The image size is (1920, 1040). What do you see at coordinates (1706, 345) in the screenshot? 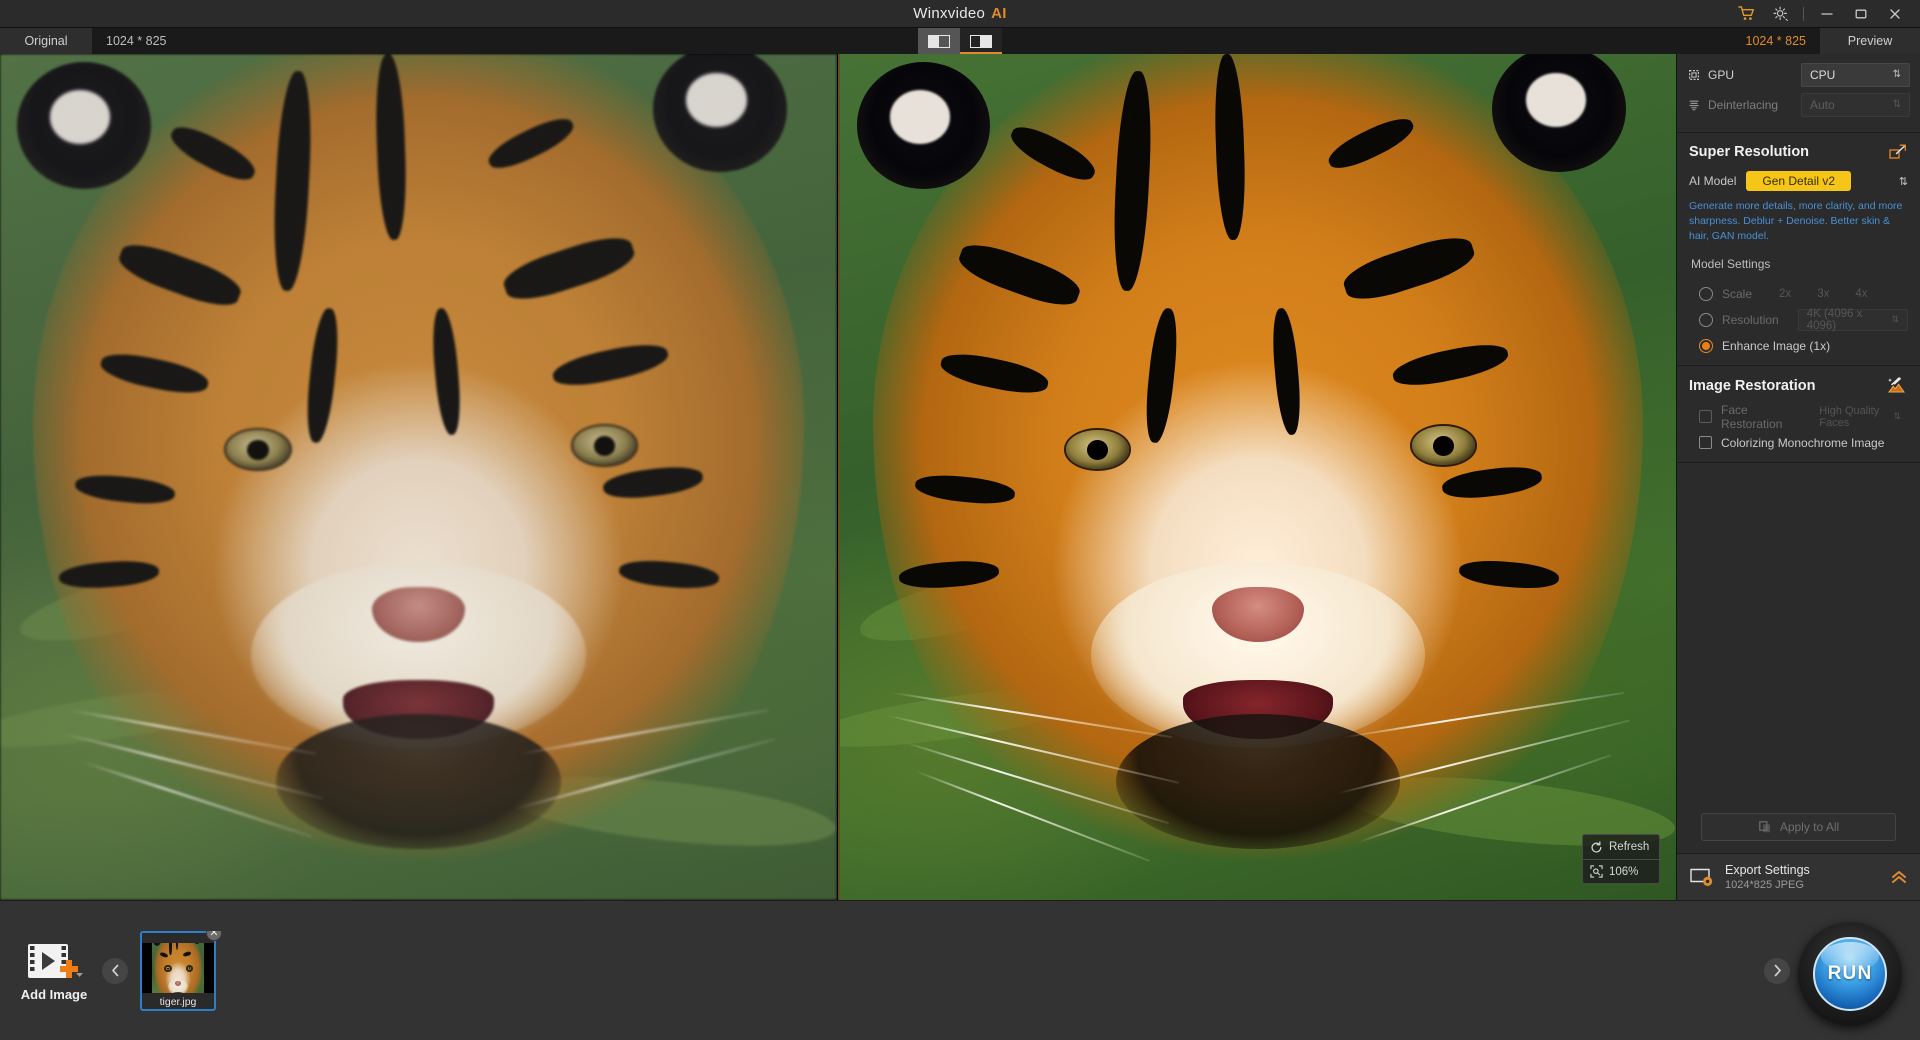
I see `option-enhance-radio` at bounding box center [1706, 345].